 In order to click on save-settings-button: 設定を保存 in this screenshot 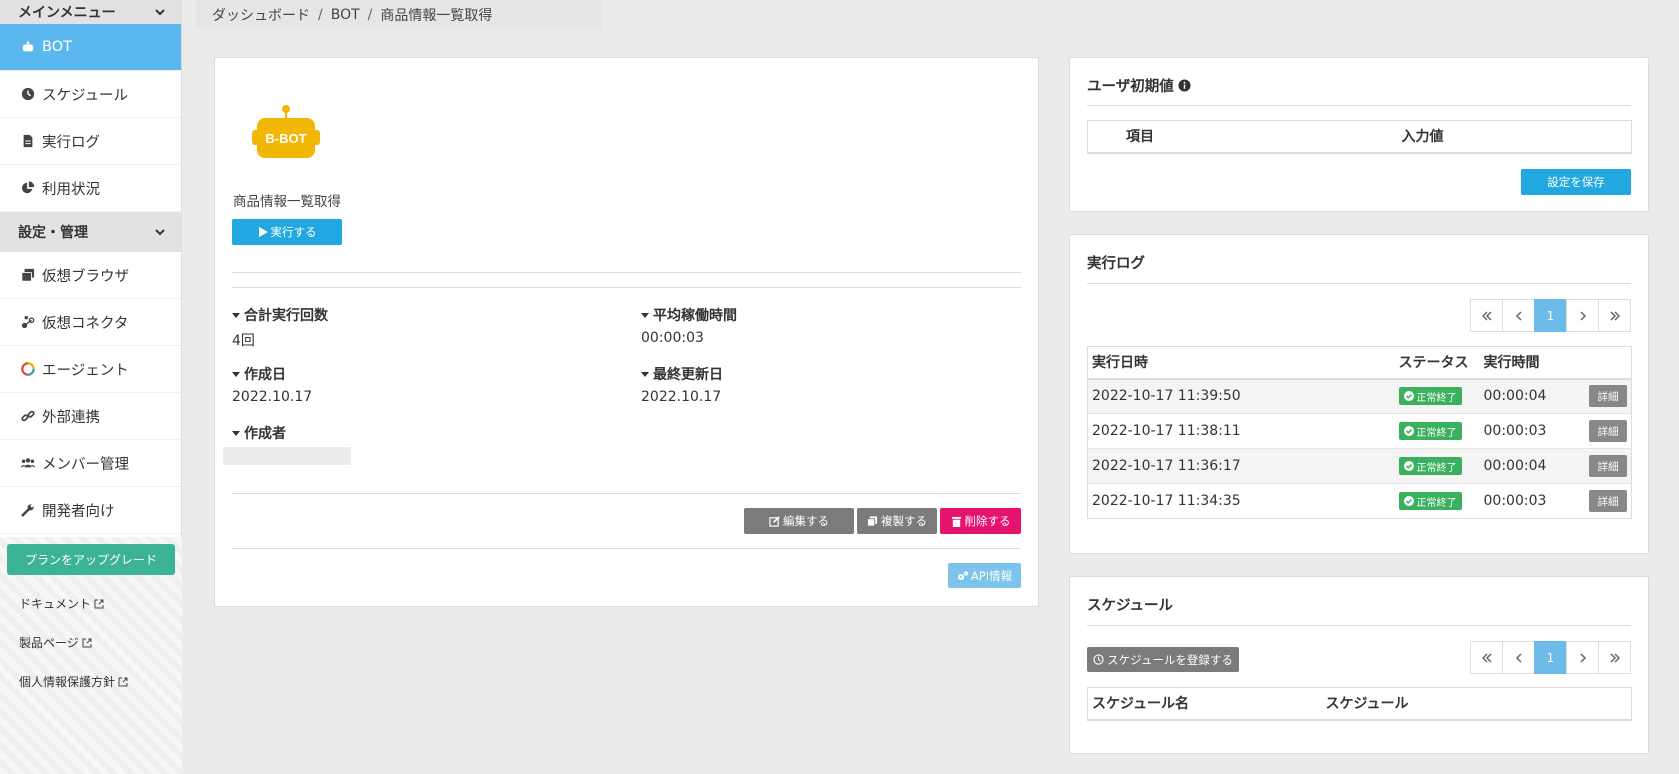, I will do `click(1576, 182)`.